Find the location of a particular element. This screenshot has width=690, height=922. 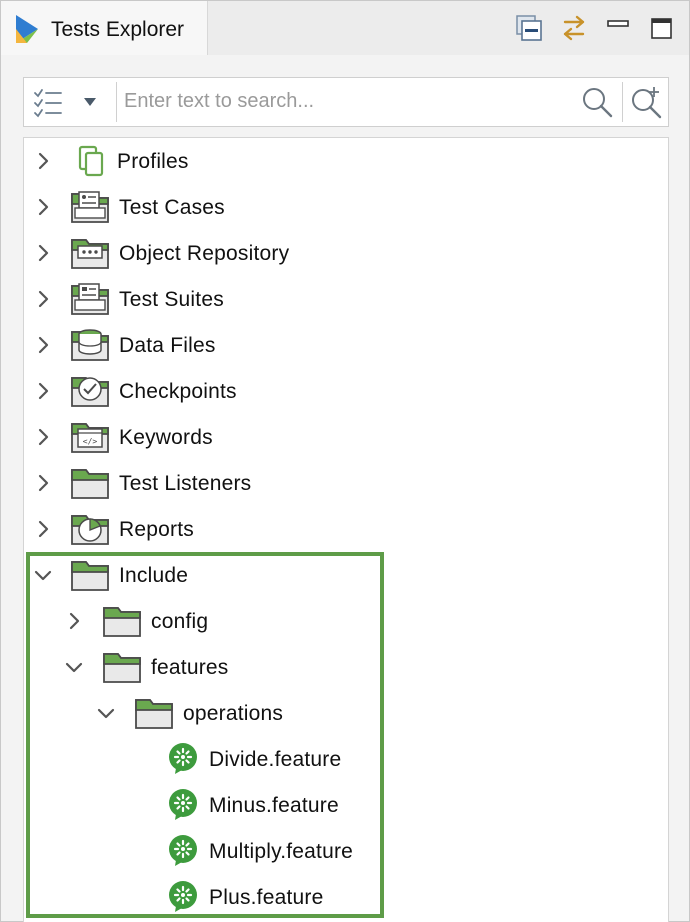

data-files-folder-icon is located at coordinates (90, 345).